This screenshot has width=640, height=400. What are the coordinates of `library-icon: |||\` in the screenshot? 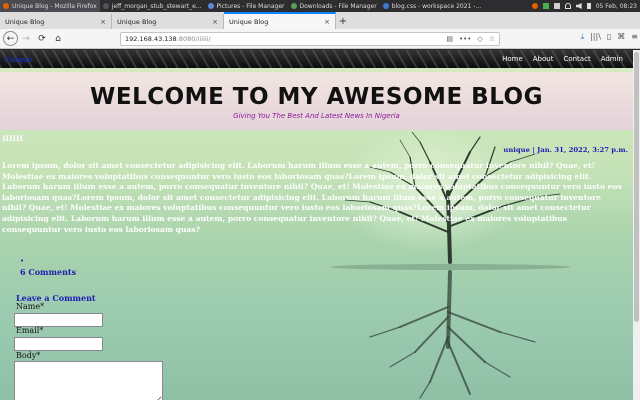 It's located at (595, 37).